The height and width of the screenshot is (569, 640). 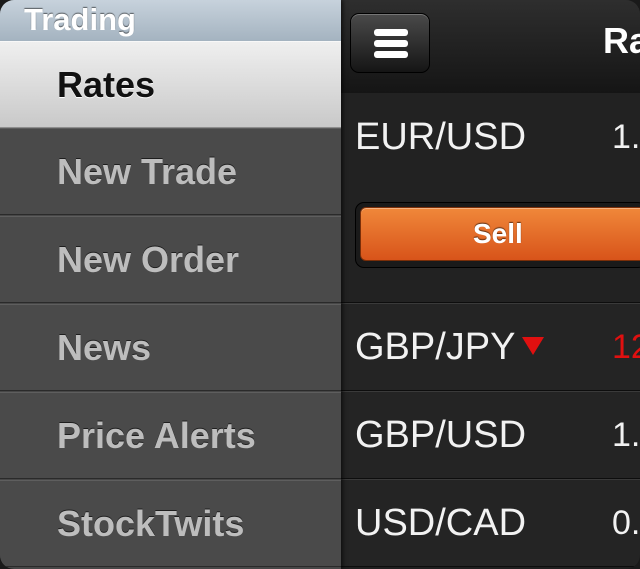 I want to click on sell-button: Sell, so click(x=500, y=234).